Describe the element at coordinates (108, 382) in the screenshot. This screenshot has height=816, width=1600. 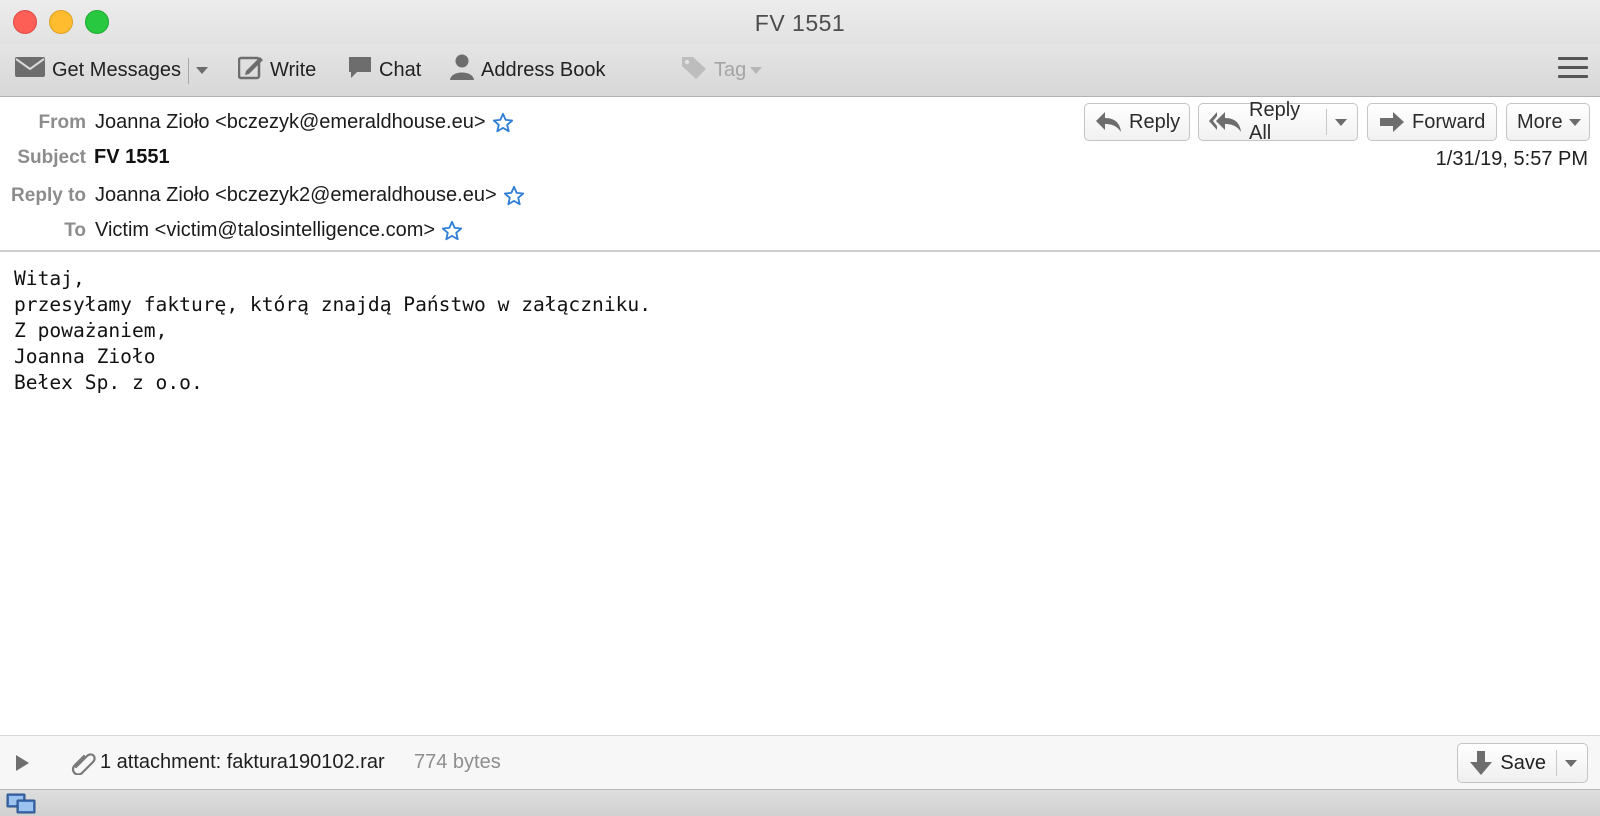
I see `body-line: Bełex Sp. z o.o.` at that location.